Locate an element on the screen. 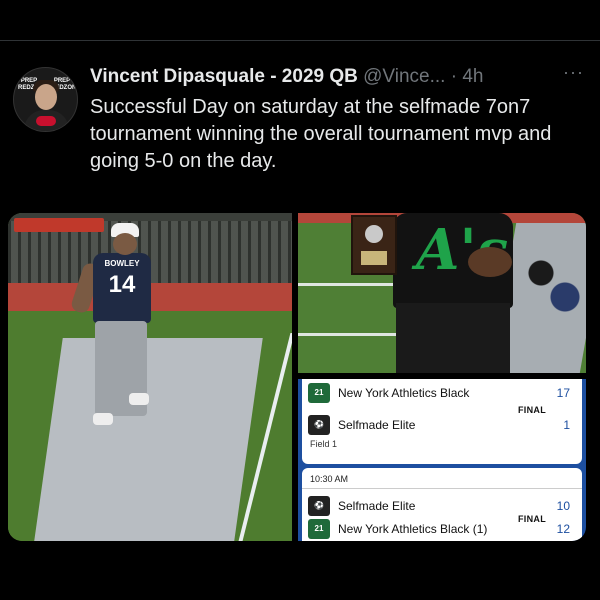 Image resolution: width=600 pixels, height=600 pixels. game1-team1-row: 21 New York Athletics Black 17 is located at coordinates (443, 393).